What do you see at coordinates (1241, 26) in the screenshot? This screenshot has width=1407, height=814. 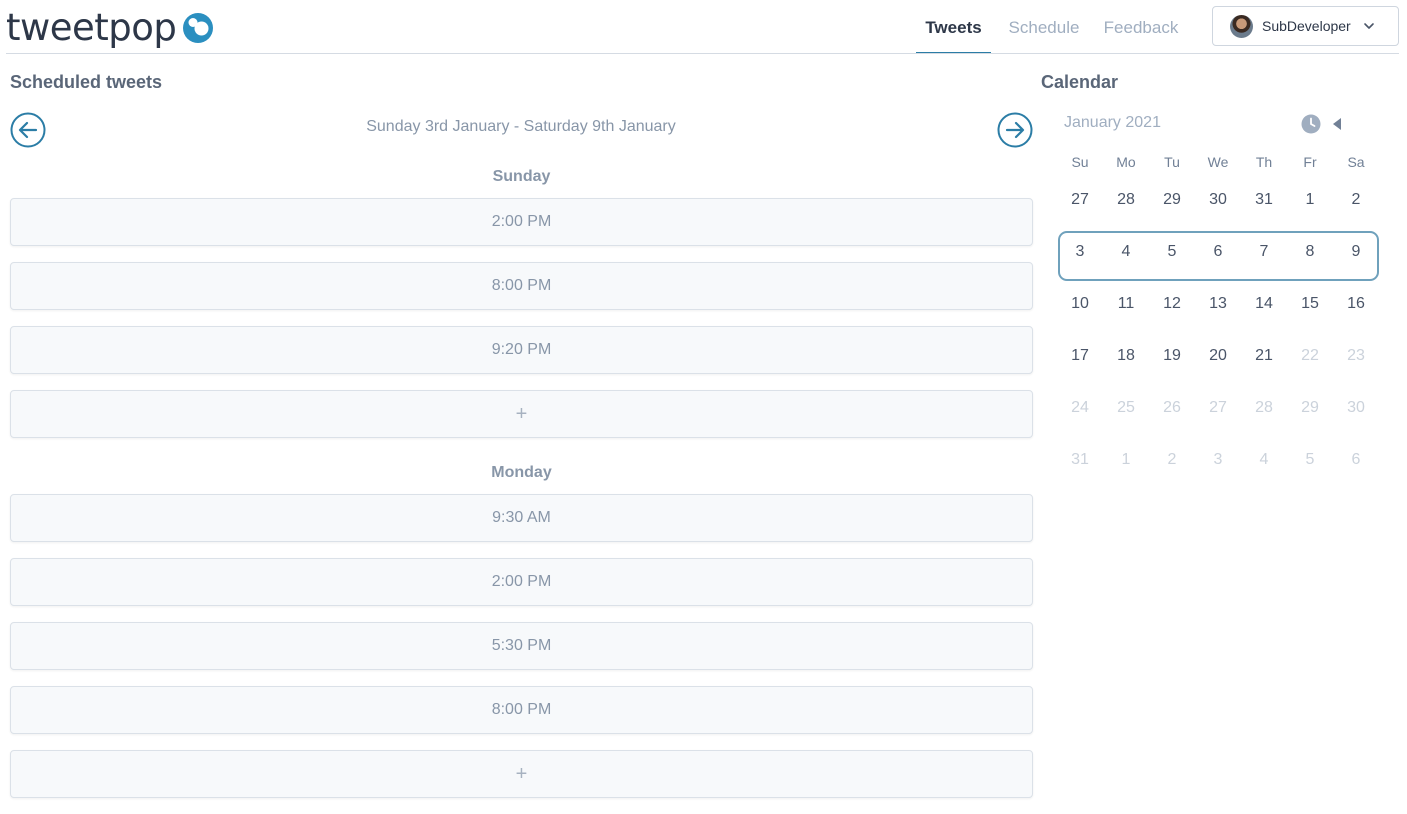 I see `avatar` at bounding box center [1241, 26].